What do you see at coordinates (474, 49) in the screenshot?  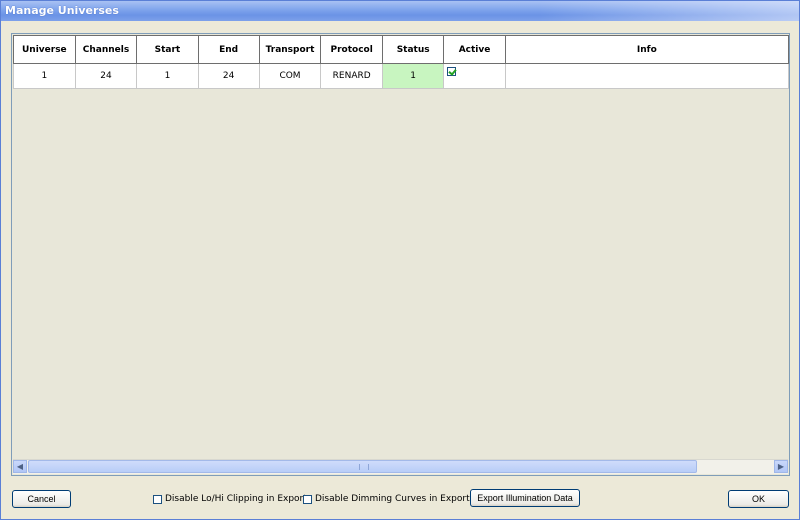 I see `col-header-active: Active` at bounding box center [474, 49].